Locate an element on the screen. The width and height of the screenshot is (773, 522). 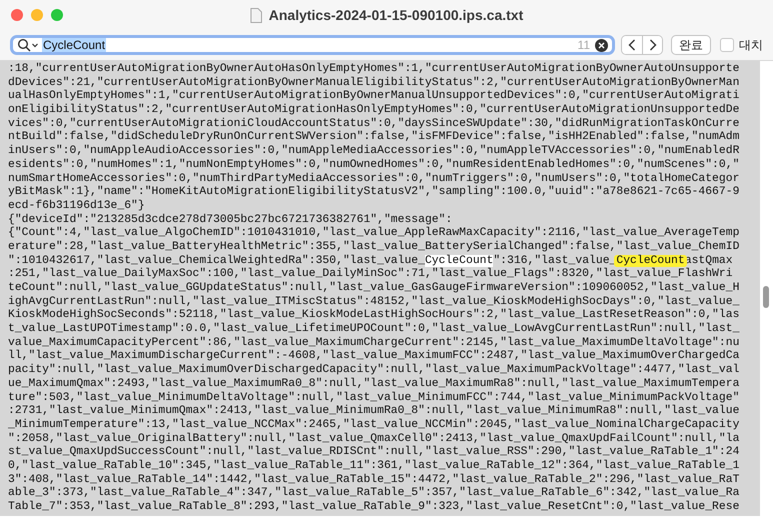
next-match-button is located at coordinates (652, 45).